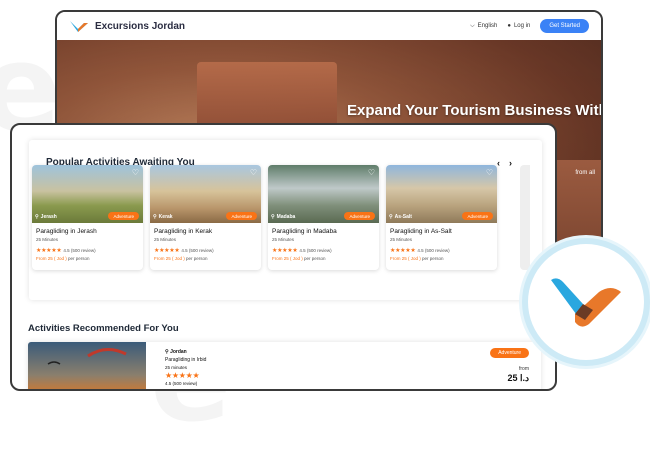  I want to click on location-tag: ⚲ As-Salt, so click(400, 217).